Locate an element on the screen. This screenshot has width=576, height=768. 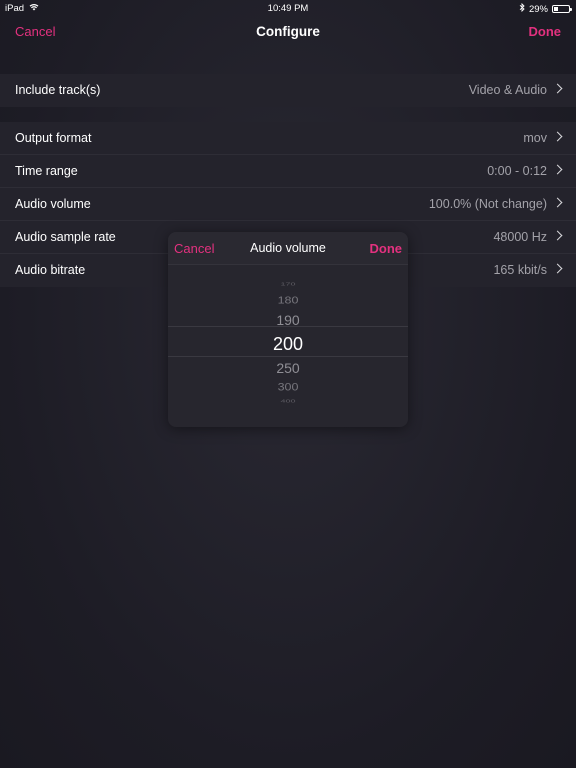
row-value: 48000 Hz is located at coordinates (520, 237).